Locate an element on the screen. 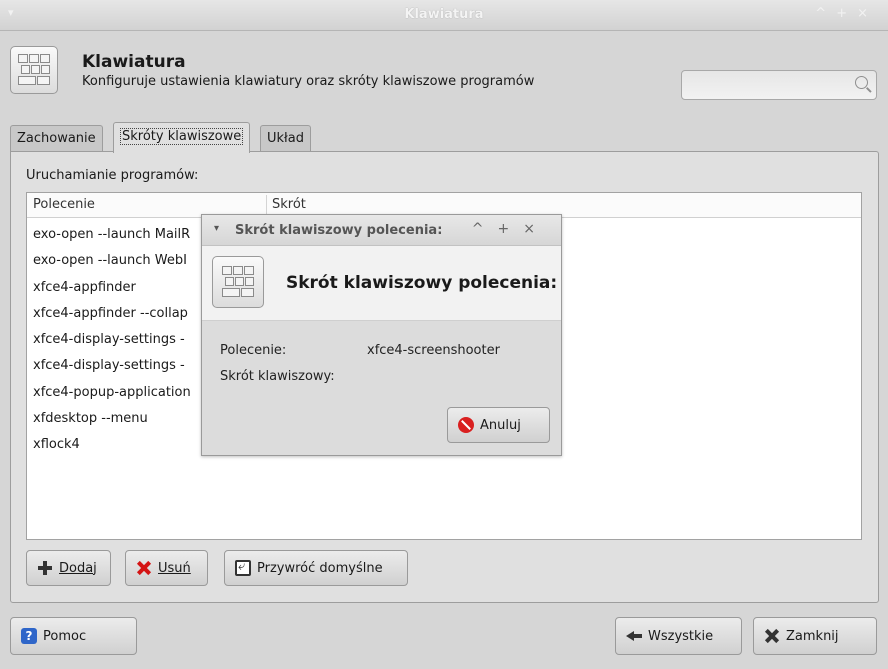 The height and width of the screenshot is (669, 888). dialog-heading: Skrót klawiszowy polecenia: is located at coordinates (422, 283).